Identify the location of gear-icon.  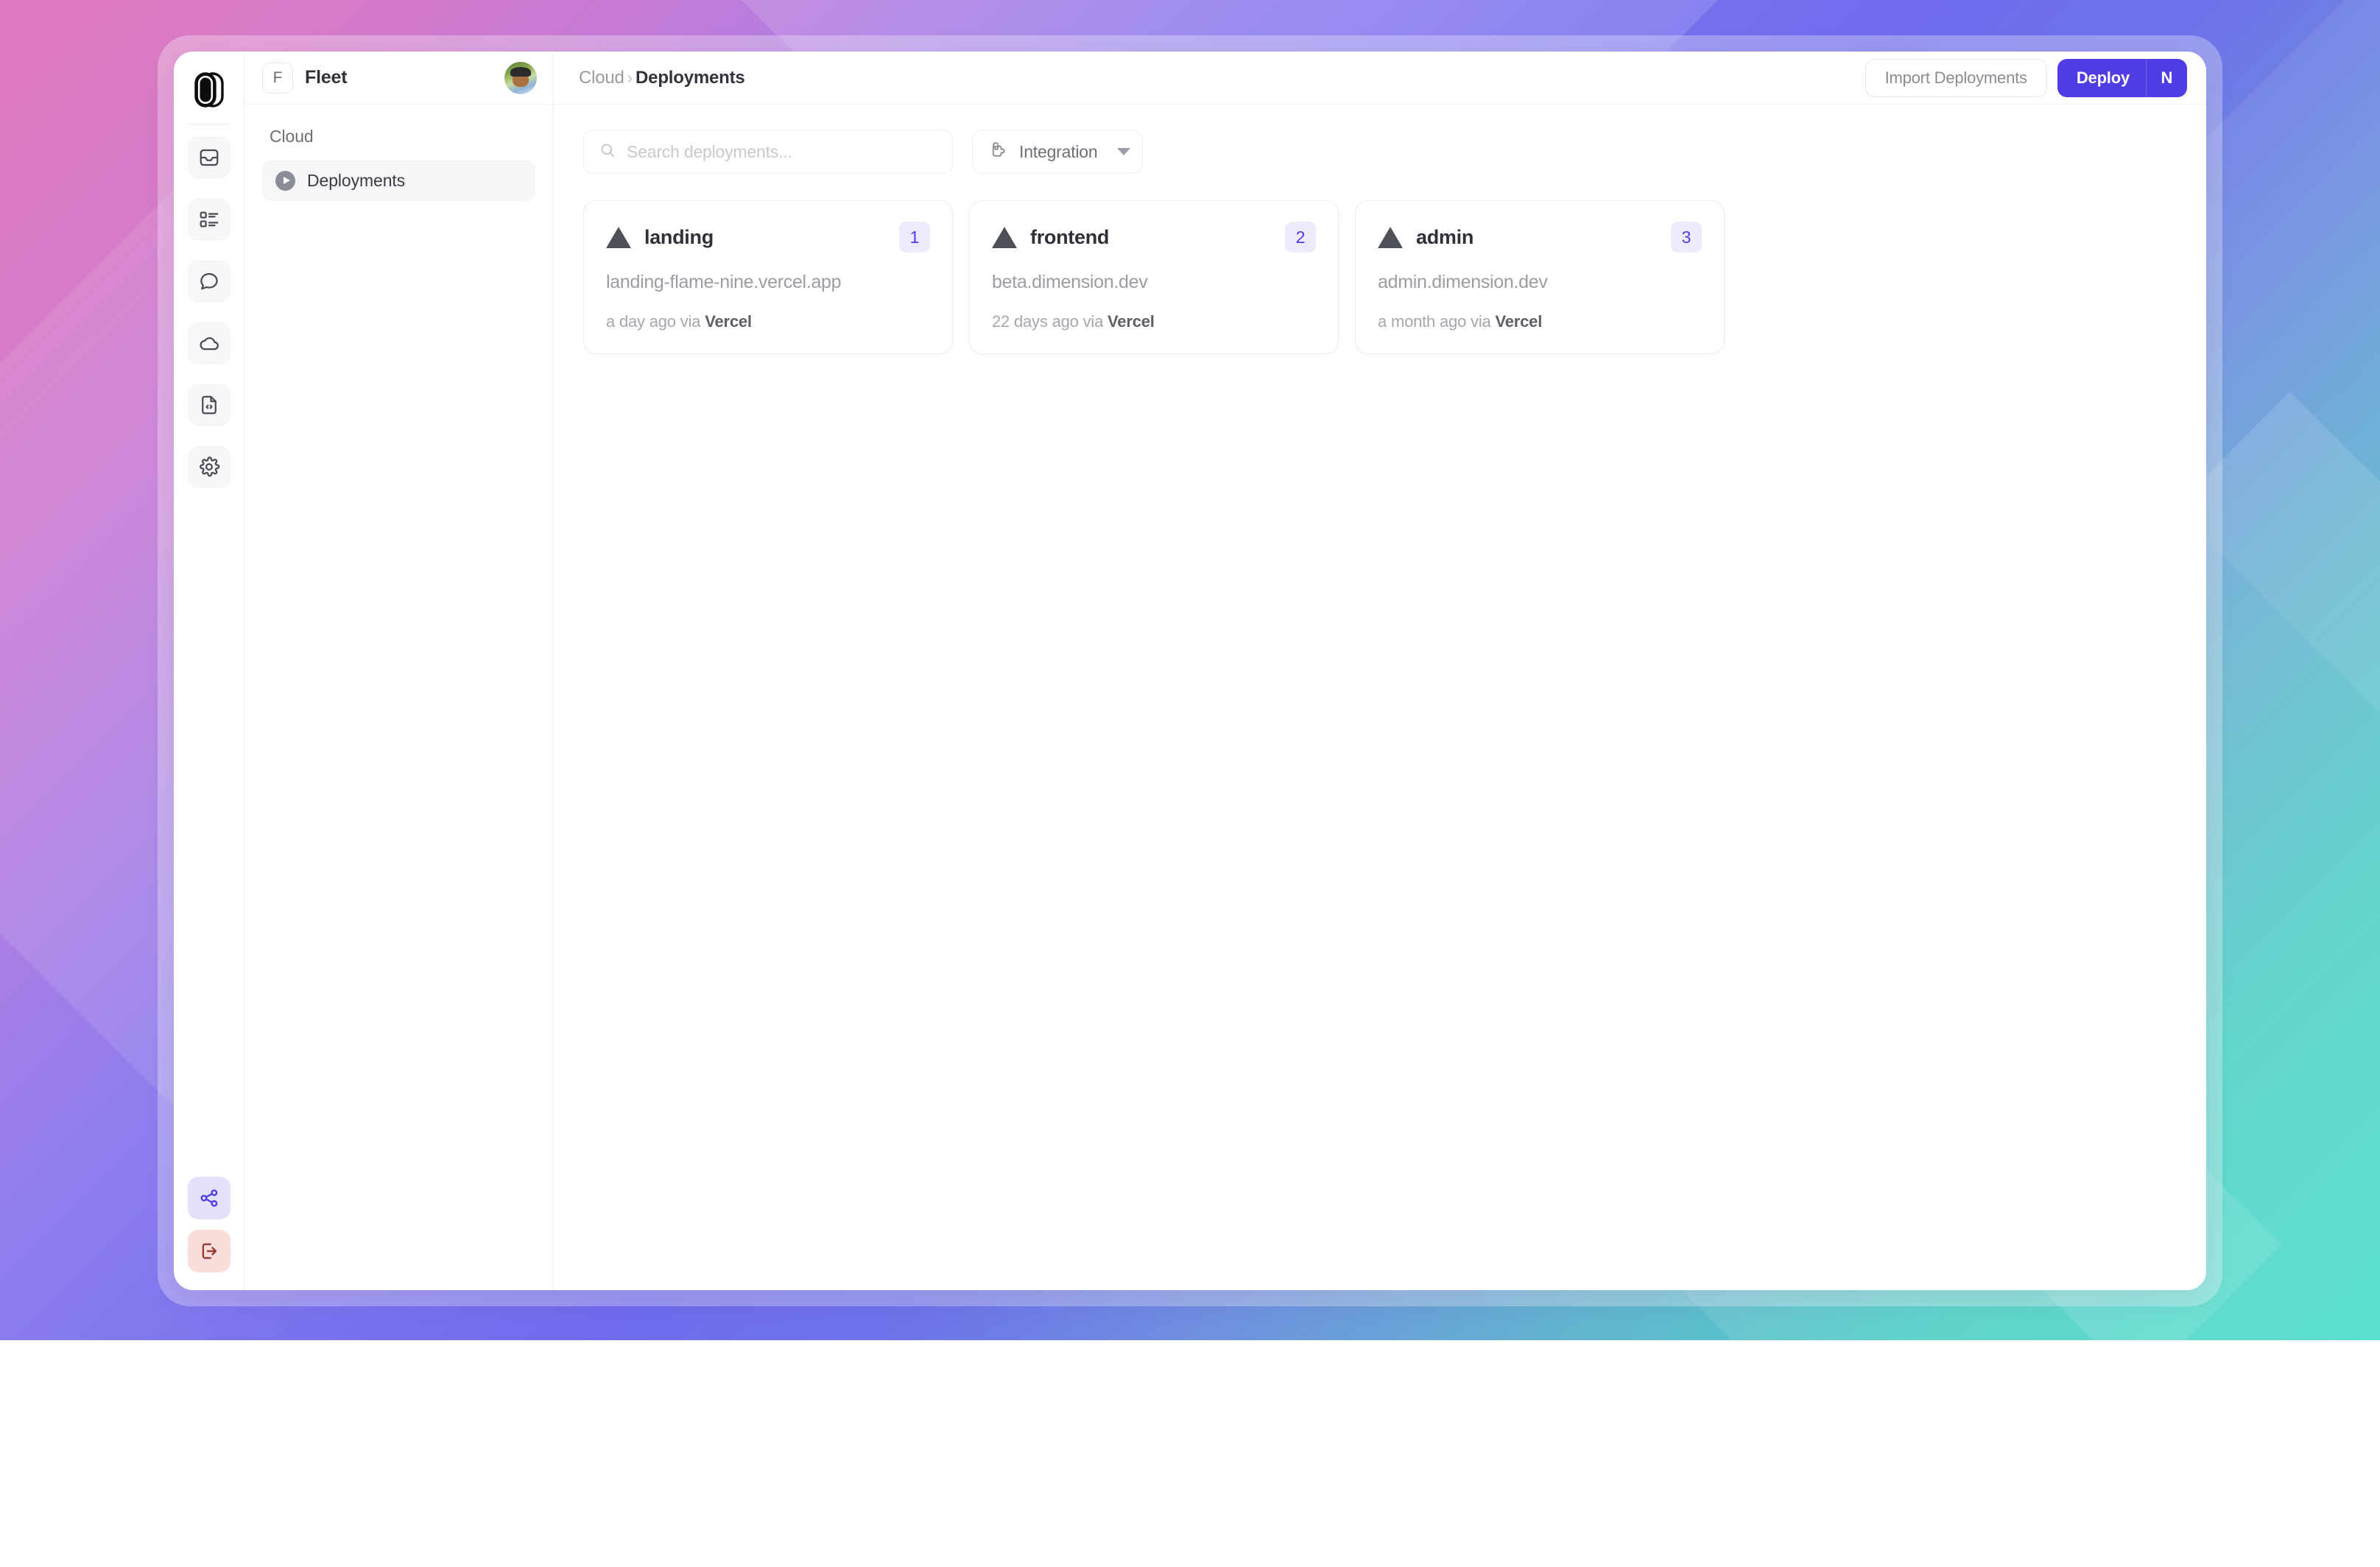
(209, 467).